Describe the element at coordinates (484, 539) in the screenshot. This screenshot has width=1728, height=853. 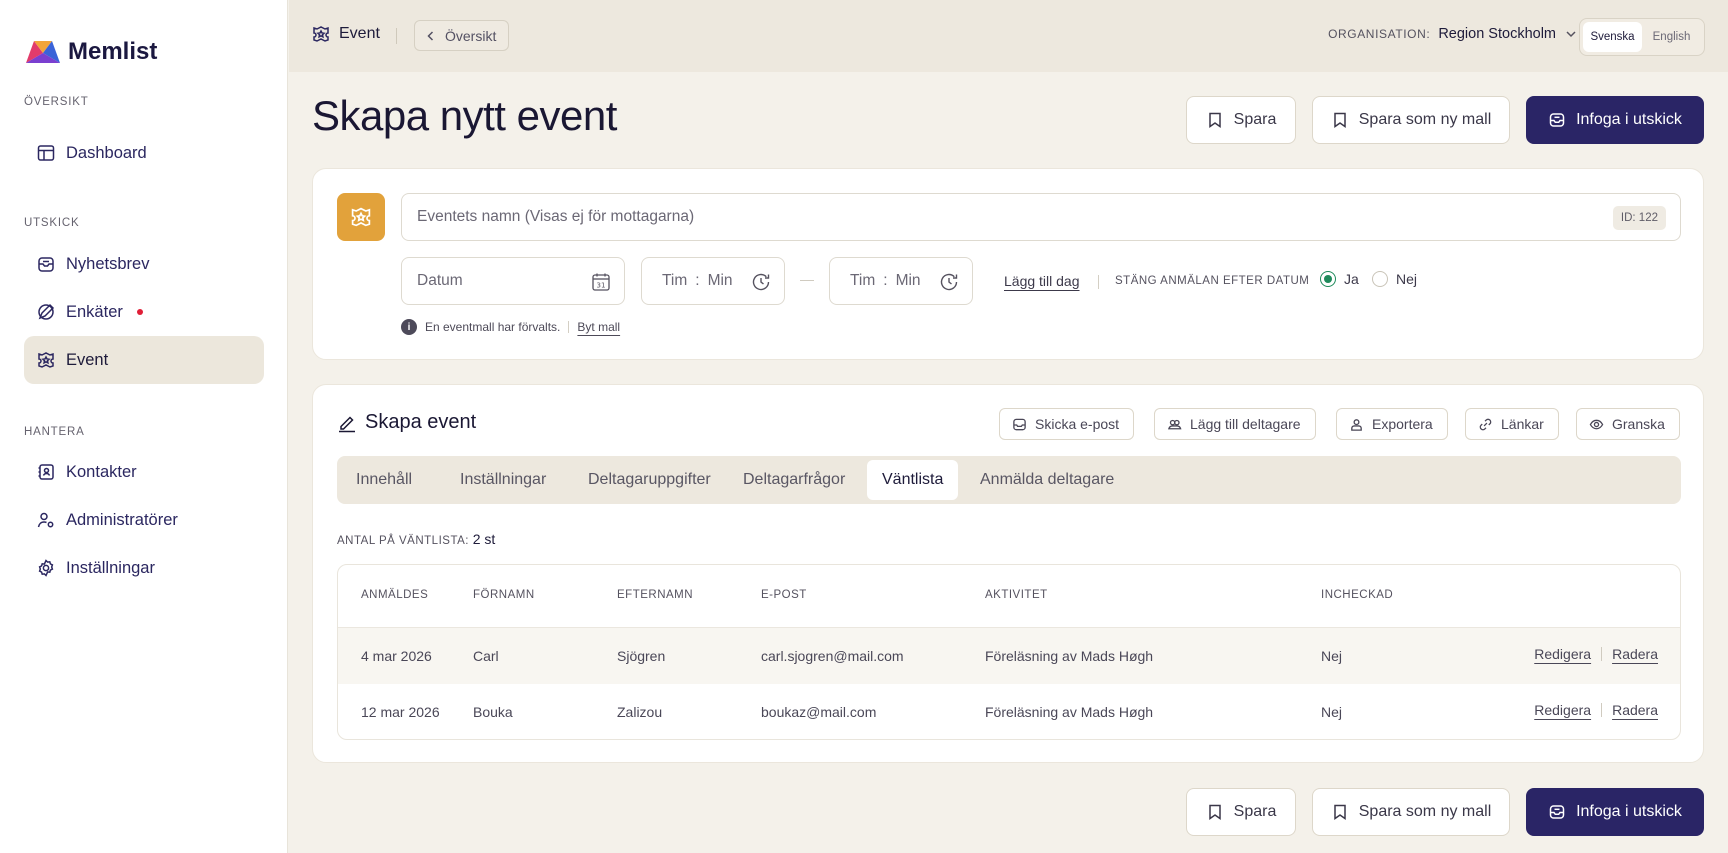
I see `waitlist-count-value: 2 st` at that location.